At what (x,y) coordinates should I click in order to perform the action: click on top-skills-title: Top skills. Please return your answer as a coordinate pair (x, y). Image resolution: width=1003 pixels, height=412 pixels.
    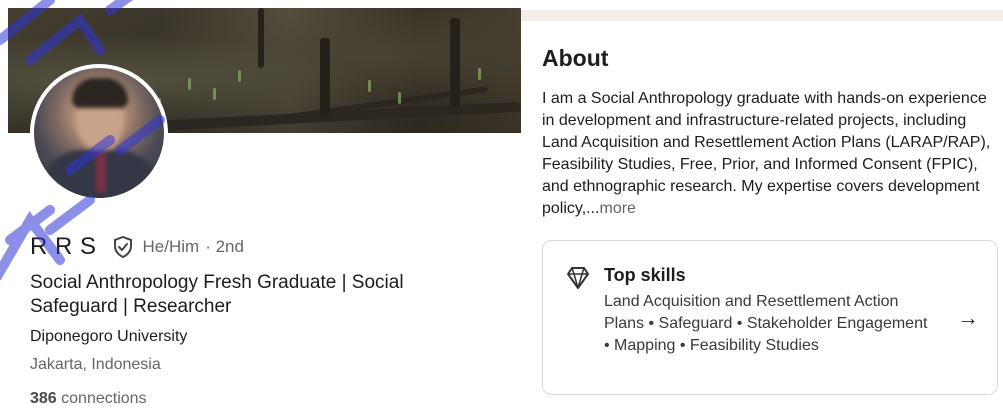
    Looking at the image, I should click on (645, 275).